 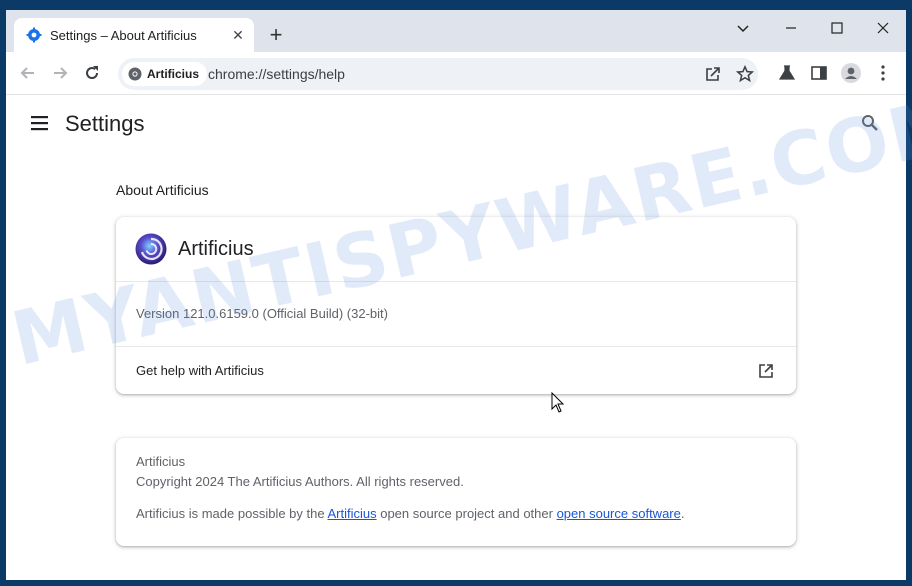 I want to click on url-text: chrome://settings/help, so click(x=276, y=74).